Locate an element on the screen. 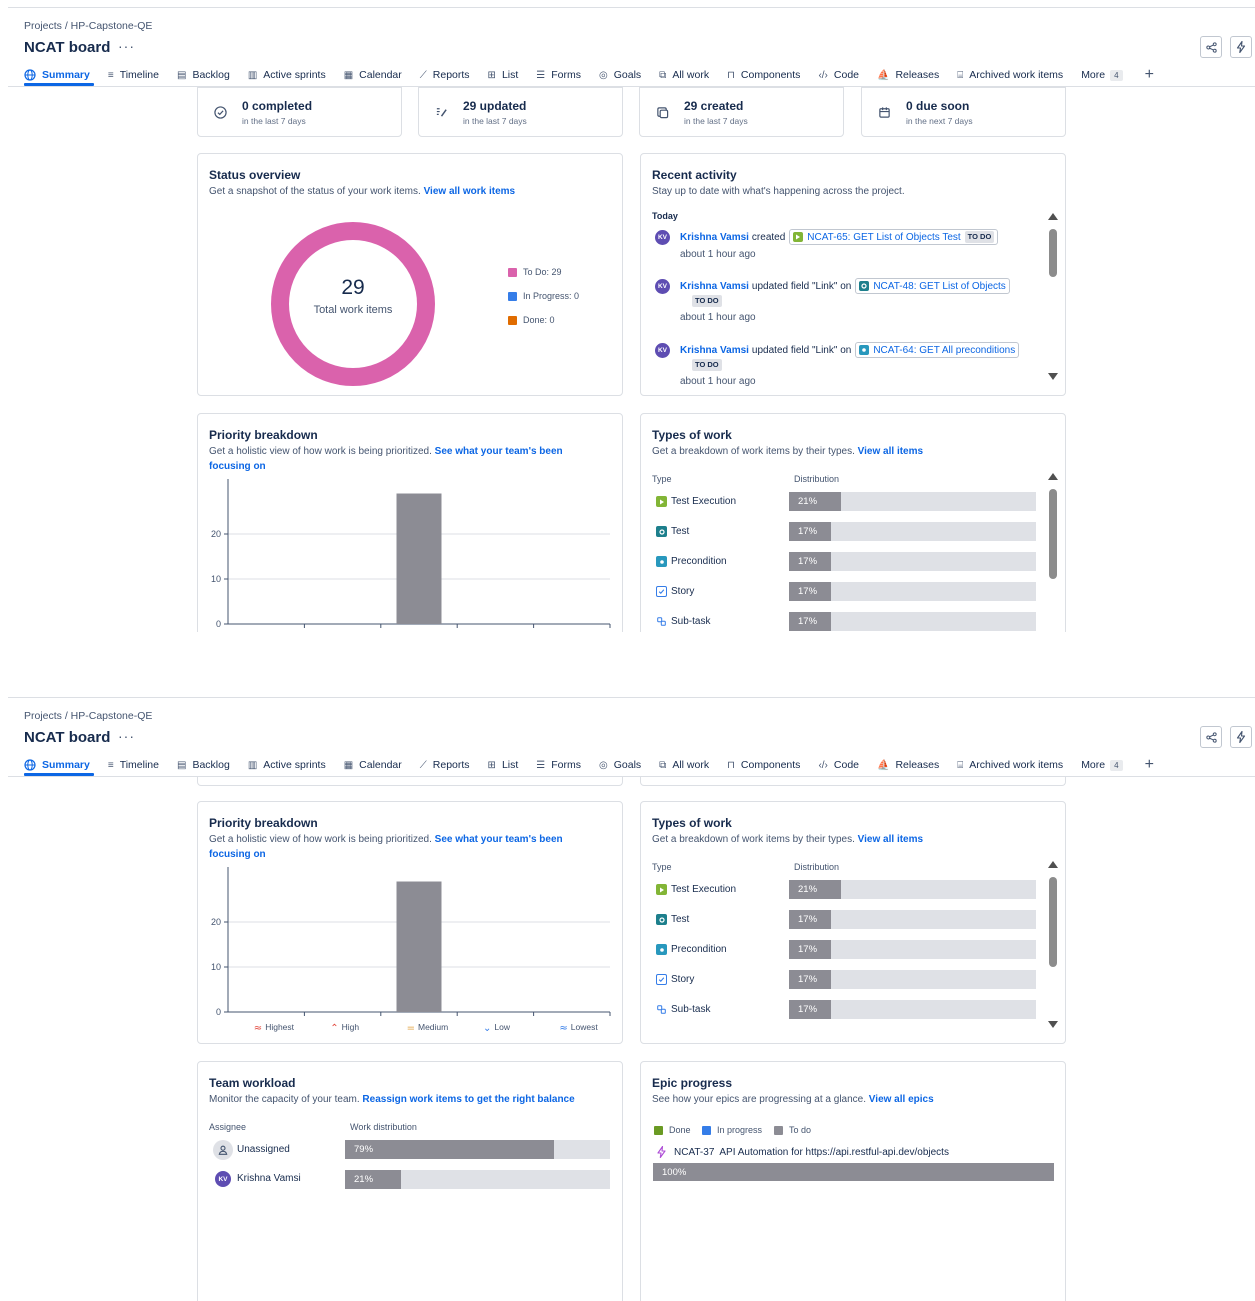 This screenshot has height=1301, width=1255. tab-label: List is located at coordinates (510, 765).